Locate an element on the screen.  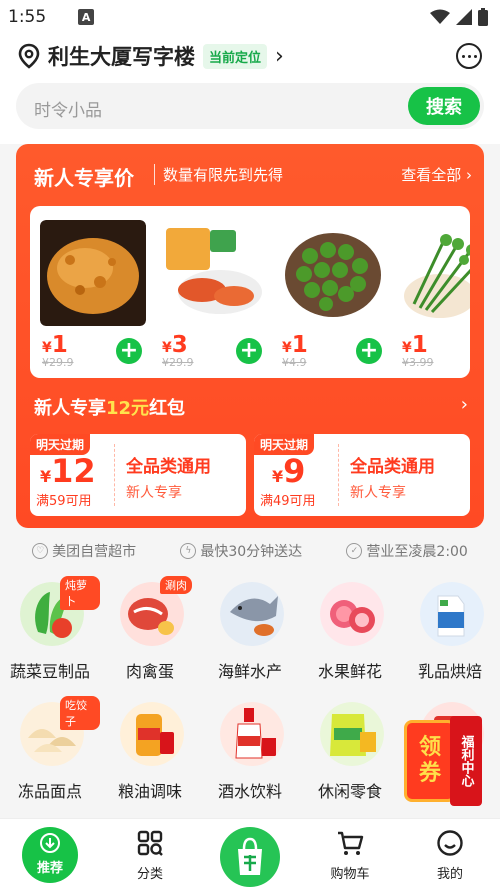
product-card: ¥1 ¥3.99 is located at coordinates (430, 292).